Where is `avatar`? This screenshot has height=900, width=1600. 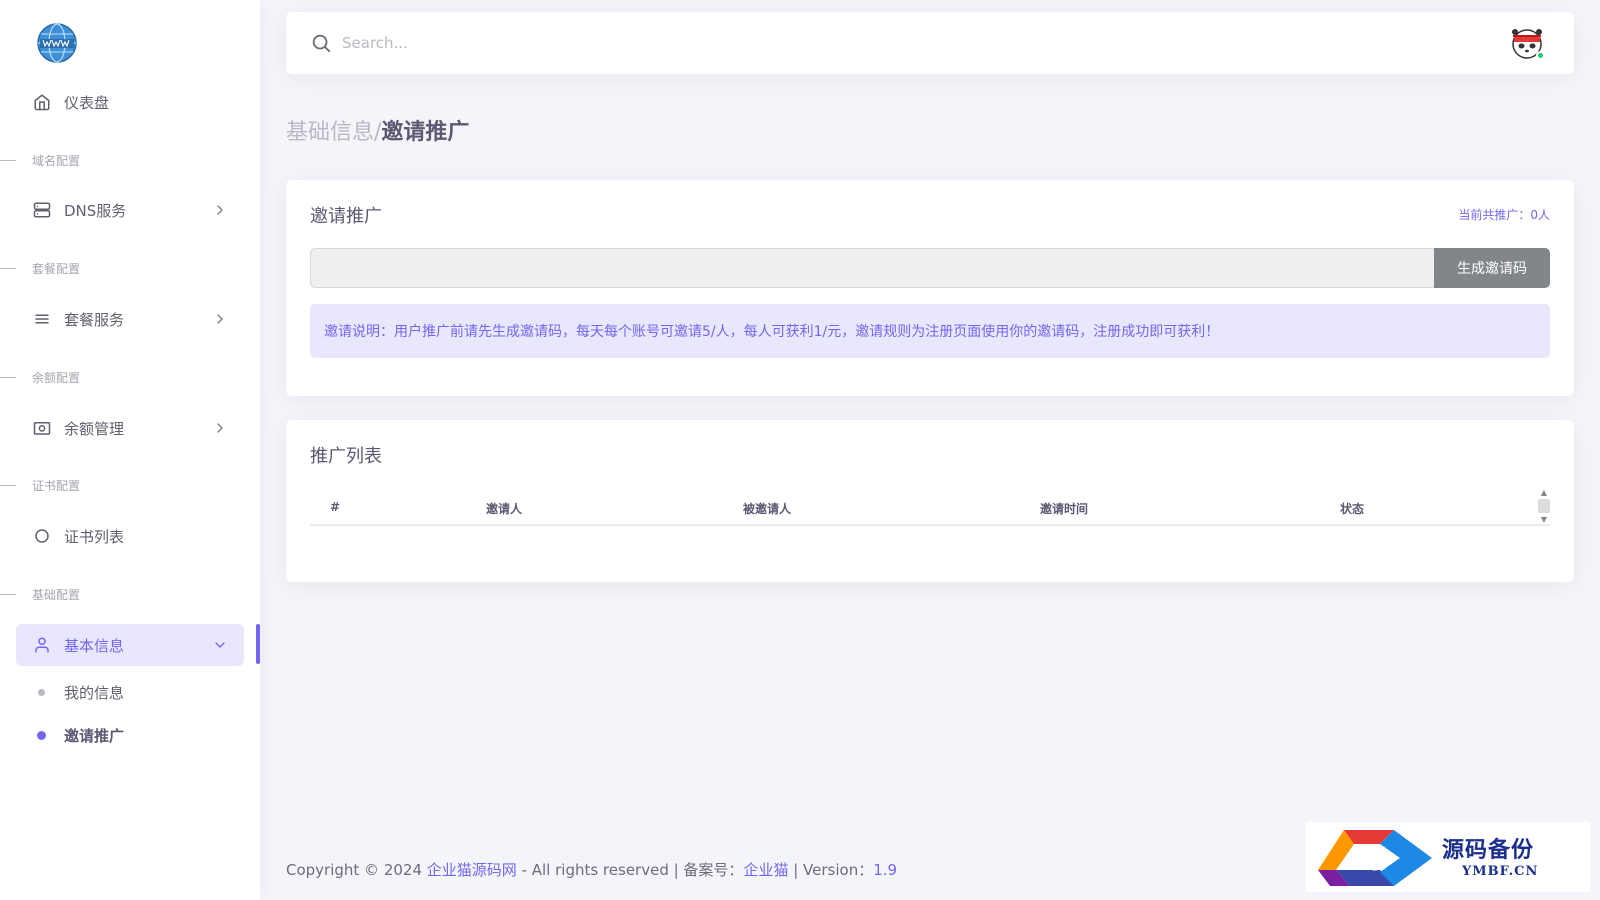 avatar is located at coordinates (1527, 43).